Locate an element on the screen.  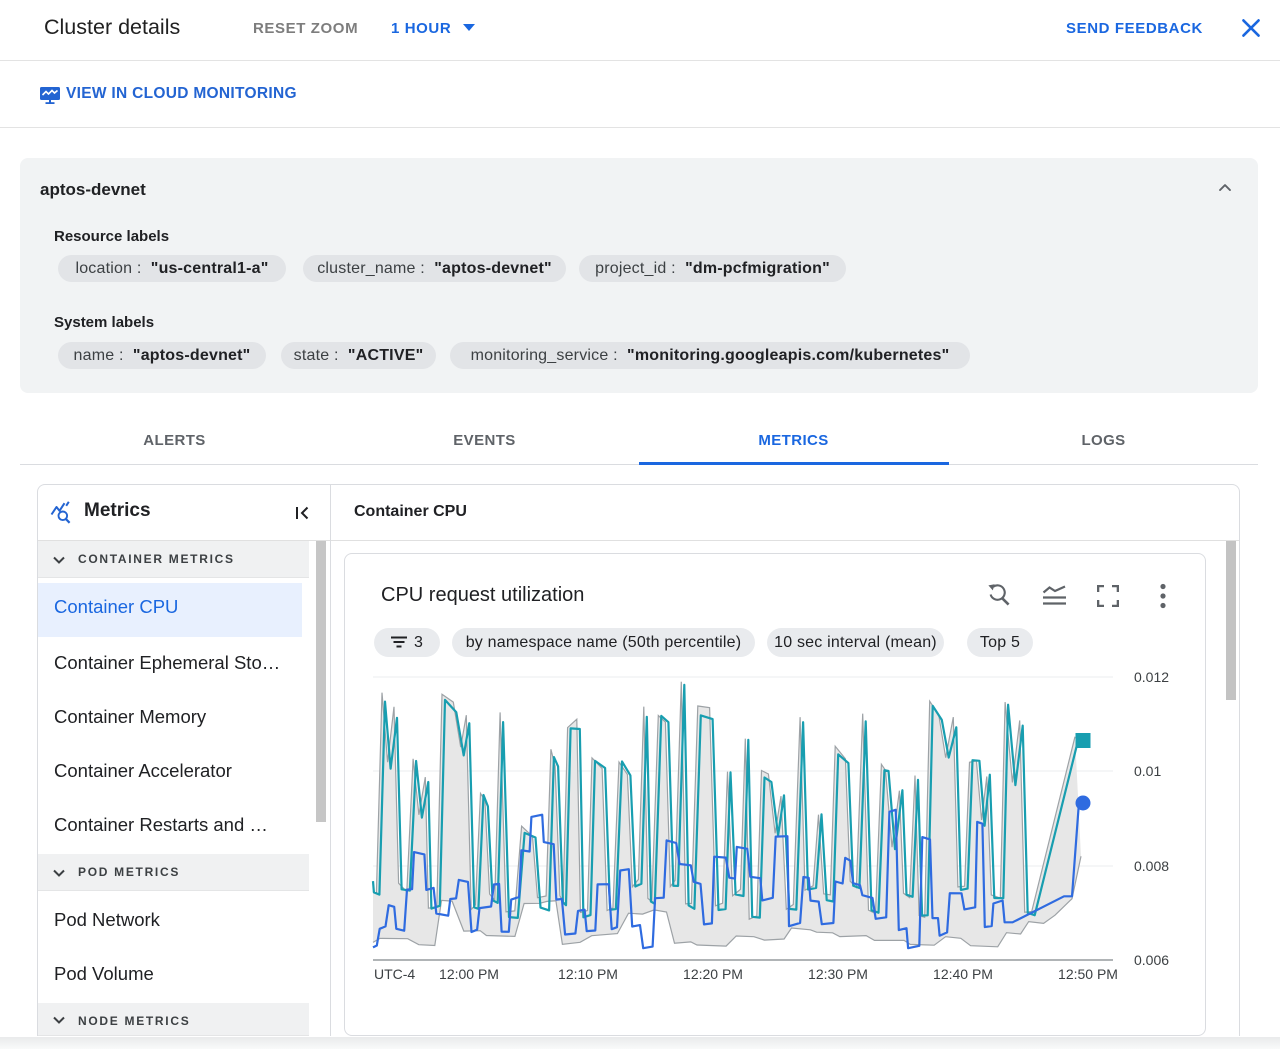
svg-text: 12:40 PM is located at coordinates (963, 974).